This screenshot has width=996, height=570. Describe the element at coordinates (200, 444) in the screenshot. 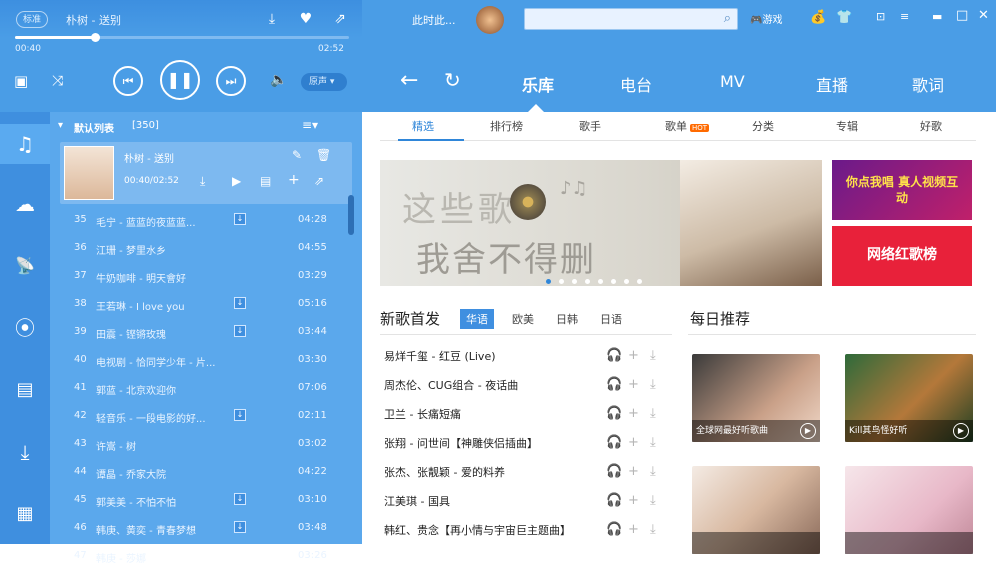

I see `playlist-row: 43 许嵩 - 树 03:02` at that location.